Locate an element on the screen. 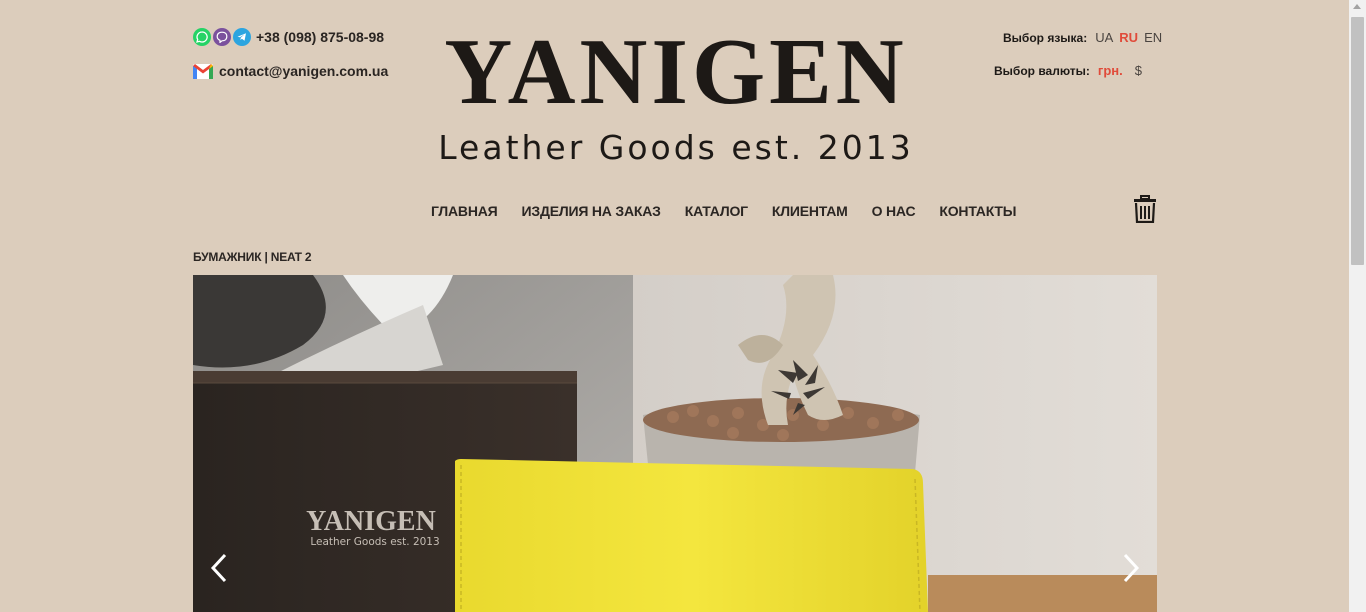  chevron-right-icon is located at coordinates (1130, 568).